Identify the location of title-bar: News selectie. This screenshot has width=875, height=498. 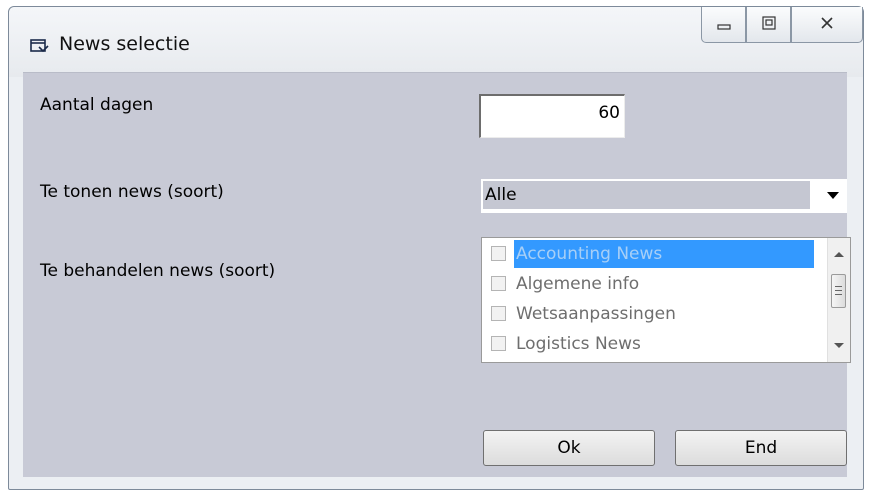
(436, 42).